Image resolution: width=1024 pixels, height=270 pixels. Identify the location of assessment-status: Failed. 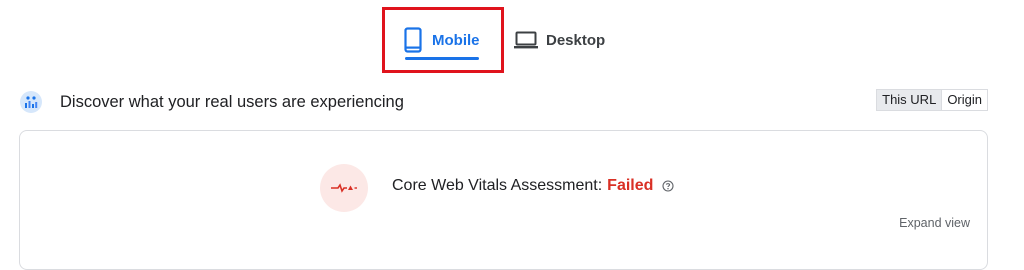
(630, 185).